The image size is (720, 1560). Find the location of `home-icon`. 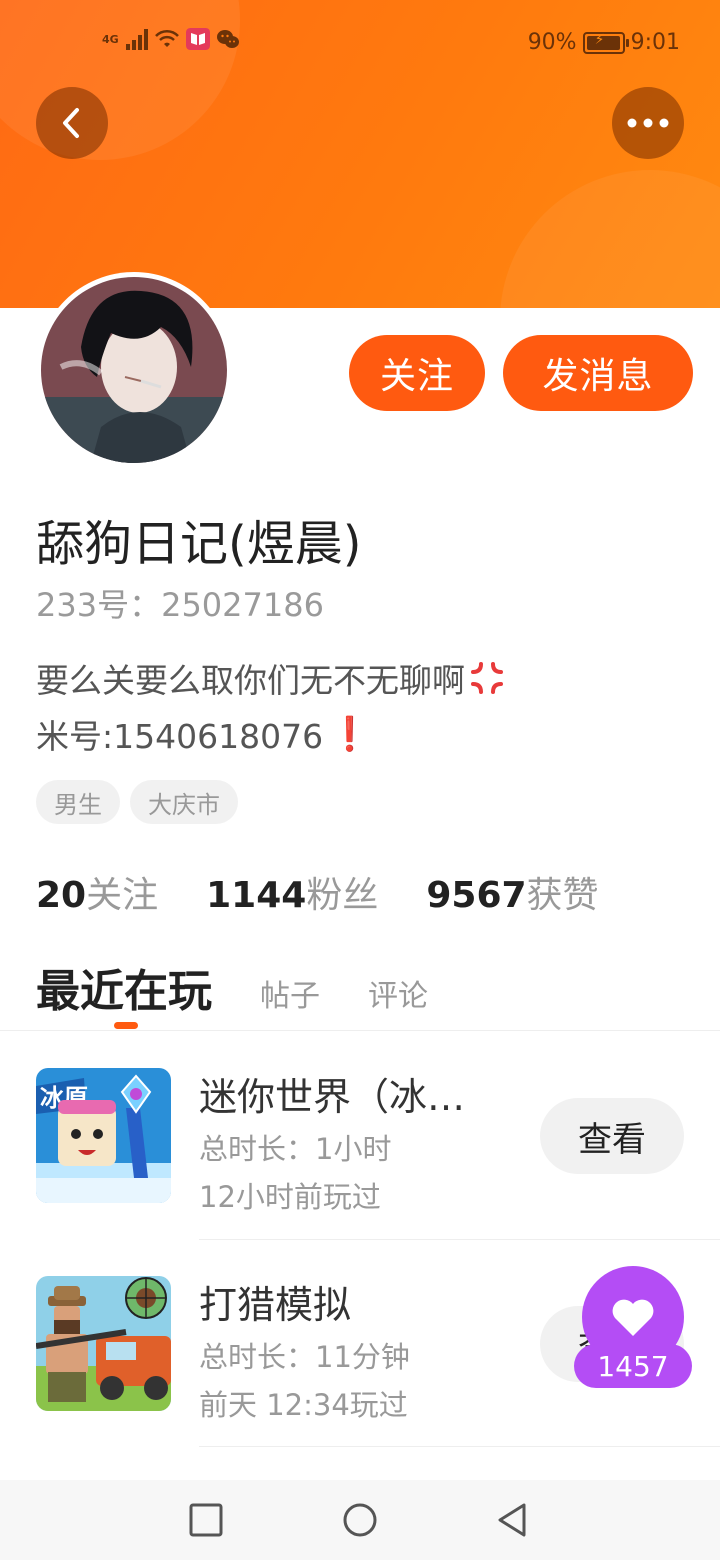

home-icon is located at coordinates (360, 1520).